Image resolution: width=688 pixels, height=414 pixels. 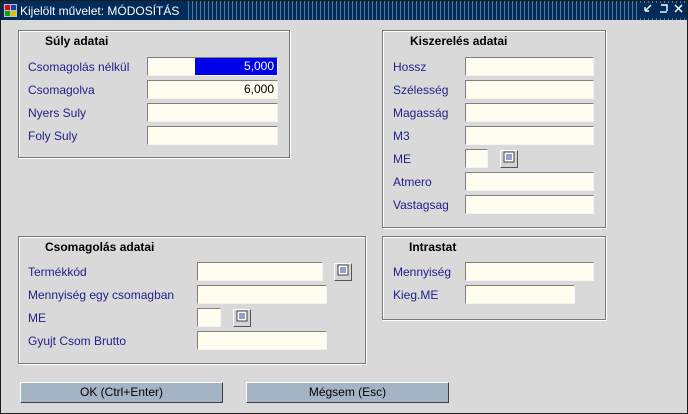 What do you see at coordinates (421, 90) in the screenshot?
I see `kiszereles-label-szelesseg: Szélesség` at bounding box center [421, 90].